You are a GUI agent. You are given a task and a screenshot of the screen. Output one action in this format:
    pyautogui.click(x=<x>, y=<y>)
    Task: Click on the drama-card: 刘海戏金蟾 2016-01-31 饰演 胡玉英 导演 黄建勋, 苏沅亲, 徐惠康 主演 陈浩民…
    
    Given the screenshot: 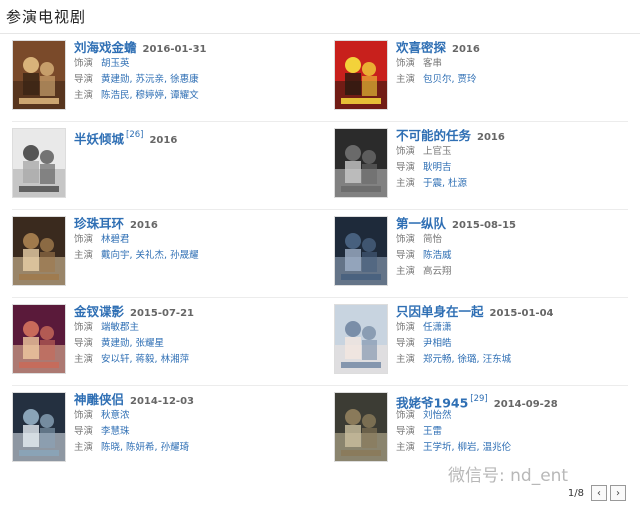 What is the action you would take?
    pyautogui.click(x=162, y=78)
    